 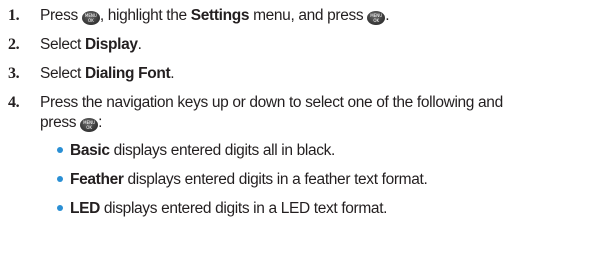 I want to click on option-term: Feather, so click(x=97, y=179).